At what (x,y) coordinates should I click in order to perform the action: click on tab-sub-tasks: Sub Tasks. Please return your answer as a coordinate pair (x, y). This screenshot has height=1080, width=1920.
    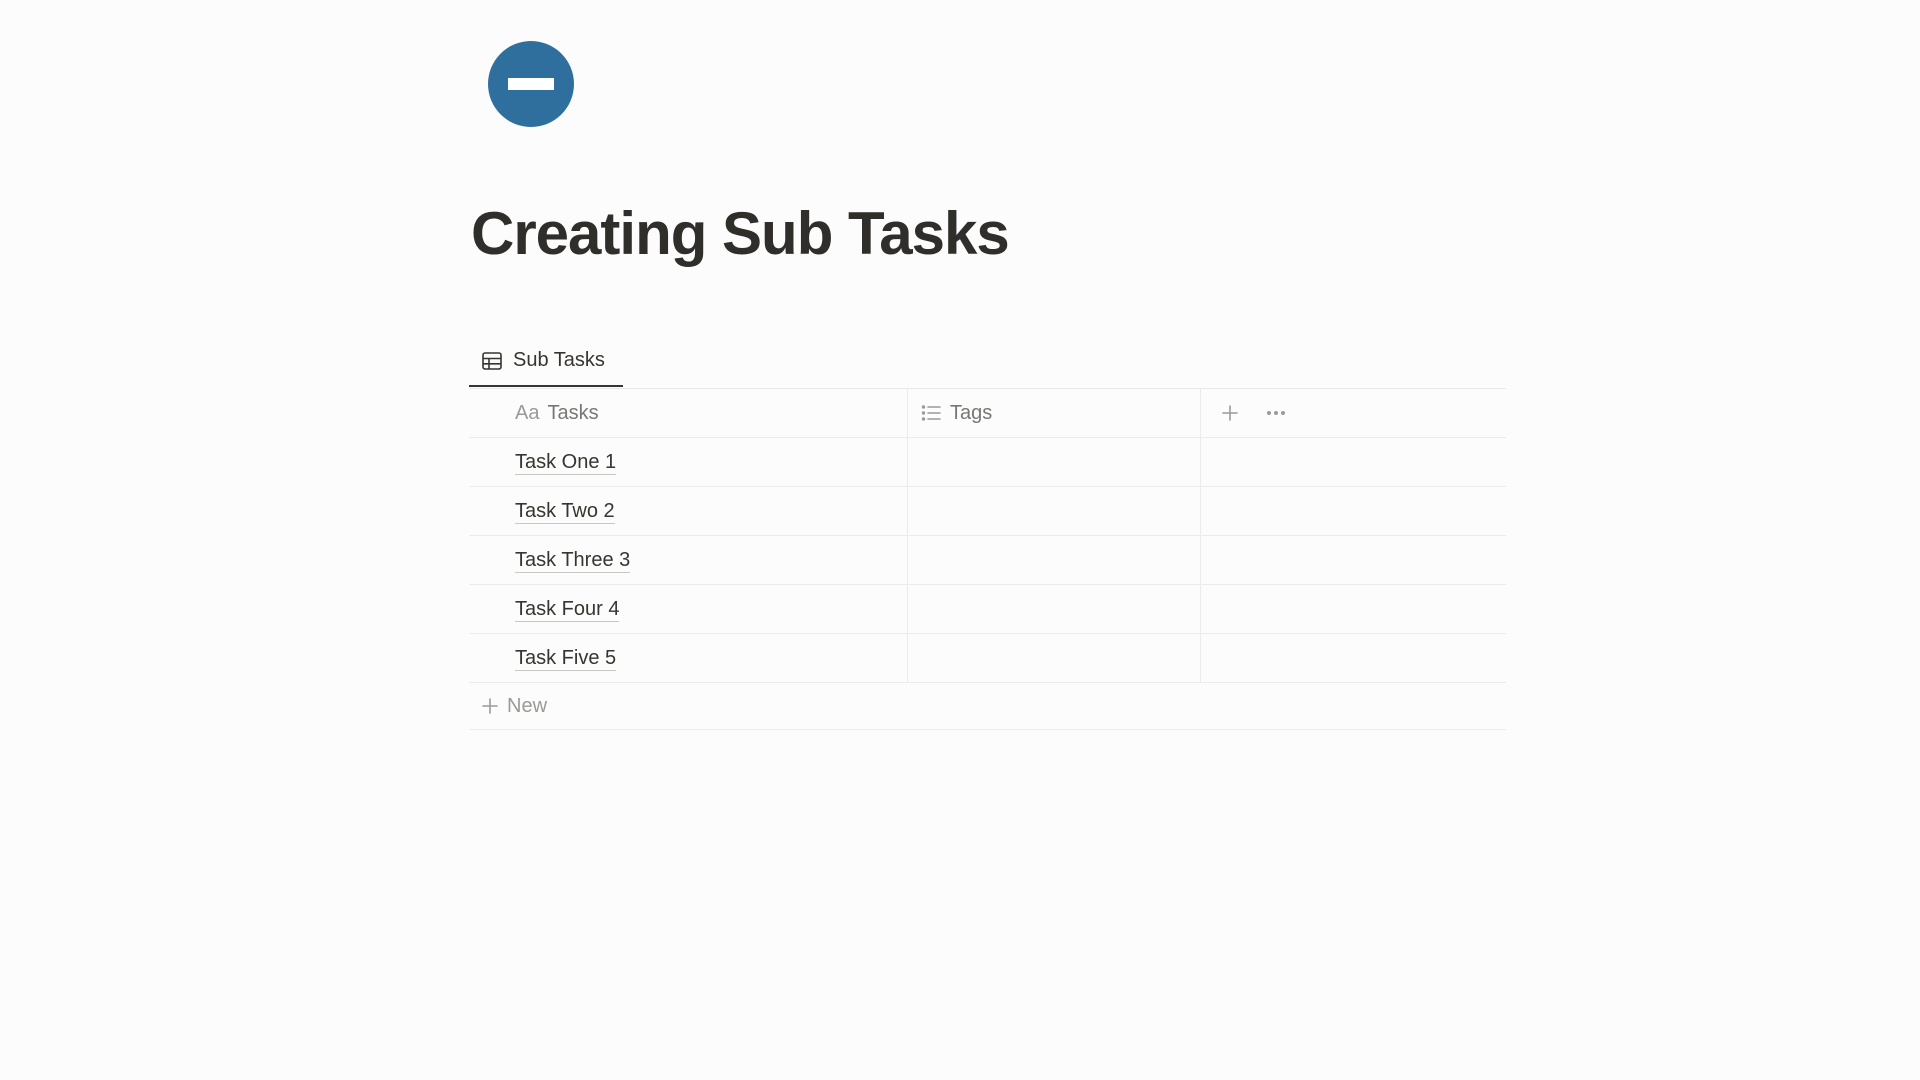
    Looking at the image, I should click on (546, 361).